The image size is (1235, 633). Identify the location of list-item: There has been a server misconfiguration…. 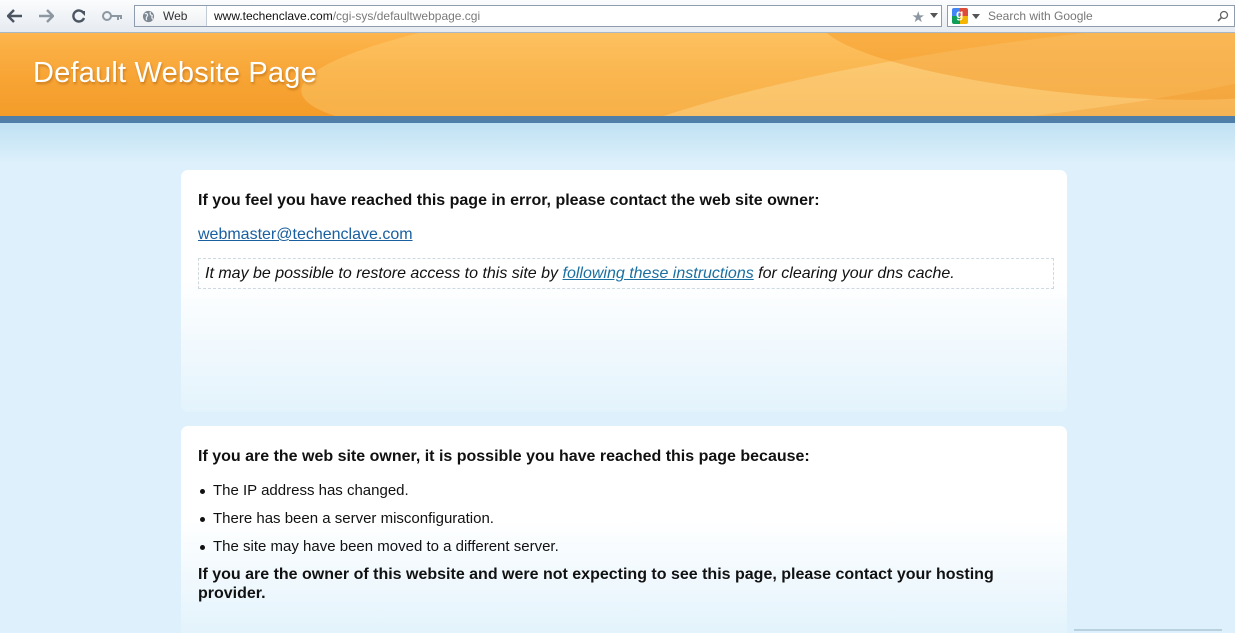
(378, 524).